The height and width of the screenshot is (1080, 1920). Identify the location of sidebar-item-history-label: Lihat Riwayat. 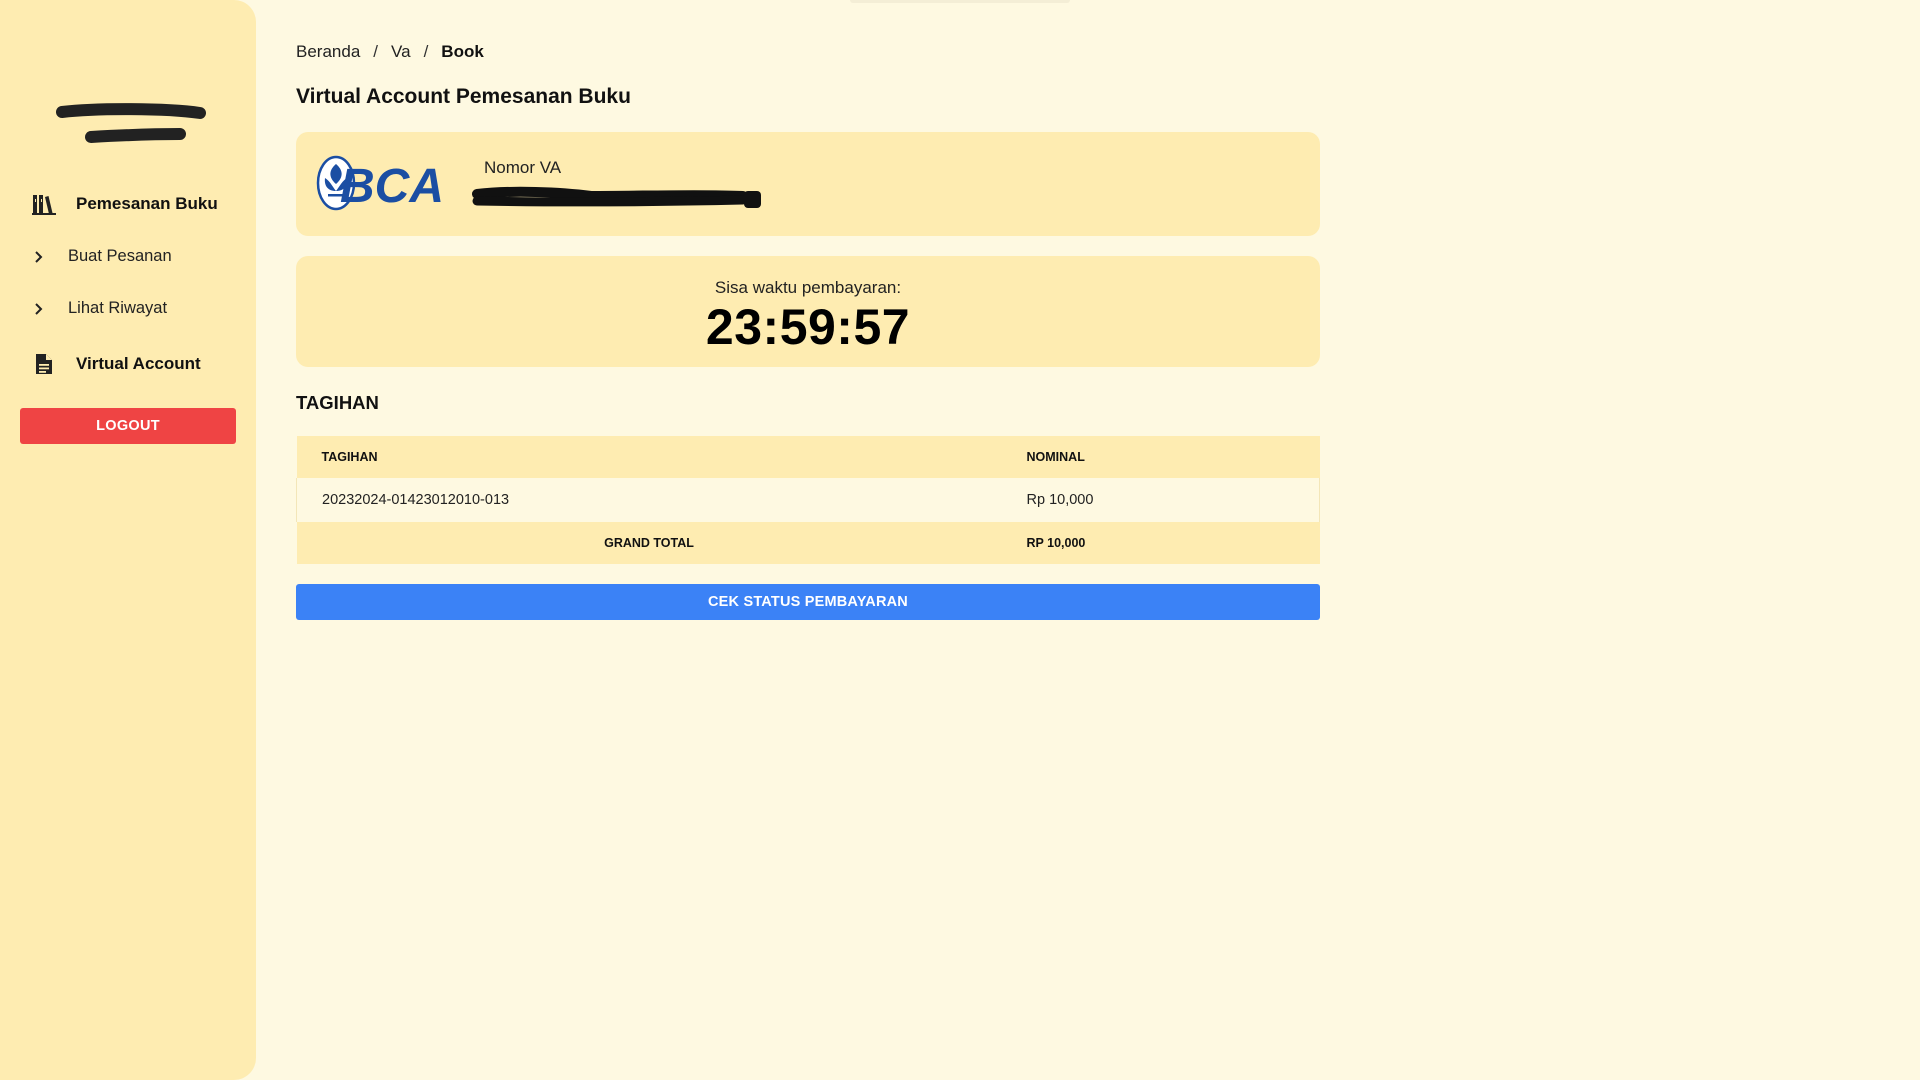
(118, 308).